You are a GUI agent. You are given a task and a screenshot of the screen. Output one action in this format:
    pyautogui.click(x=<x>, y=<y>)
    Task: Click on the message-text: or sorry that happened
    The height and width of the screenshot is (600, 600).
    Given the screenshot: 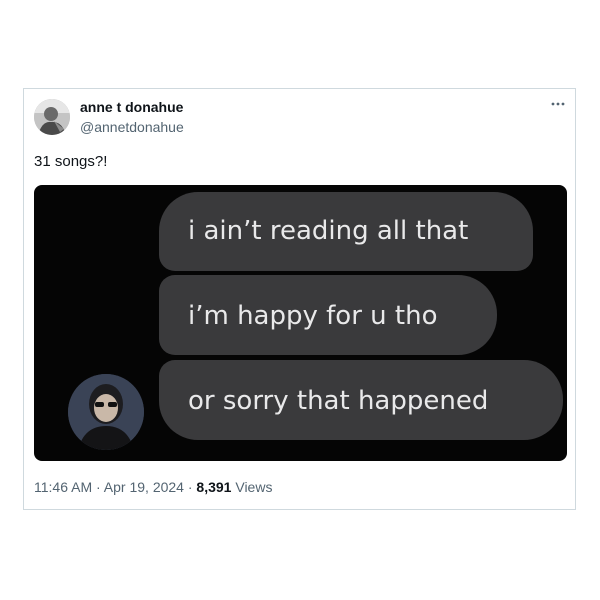 What is the action you would take?
    pyautogui.click(x=338, y=401)
    